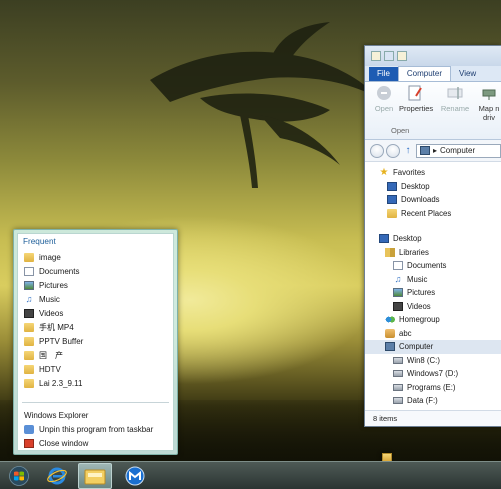  Describe the element at coordinates (433, 334) in the screenshot. I see `nav-user-abc: abc` at that location.